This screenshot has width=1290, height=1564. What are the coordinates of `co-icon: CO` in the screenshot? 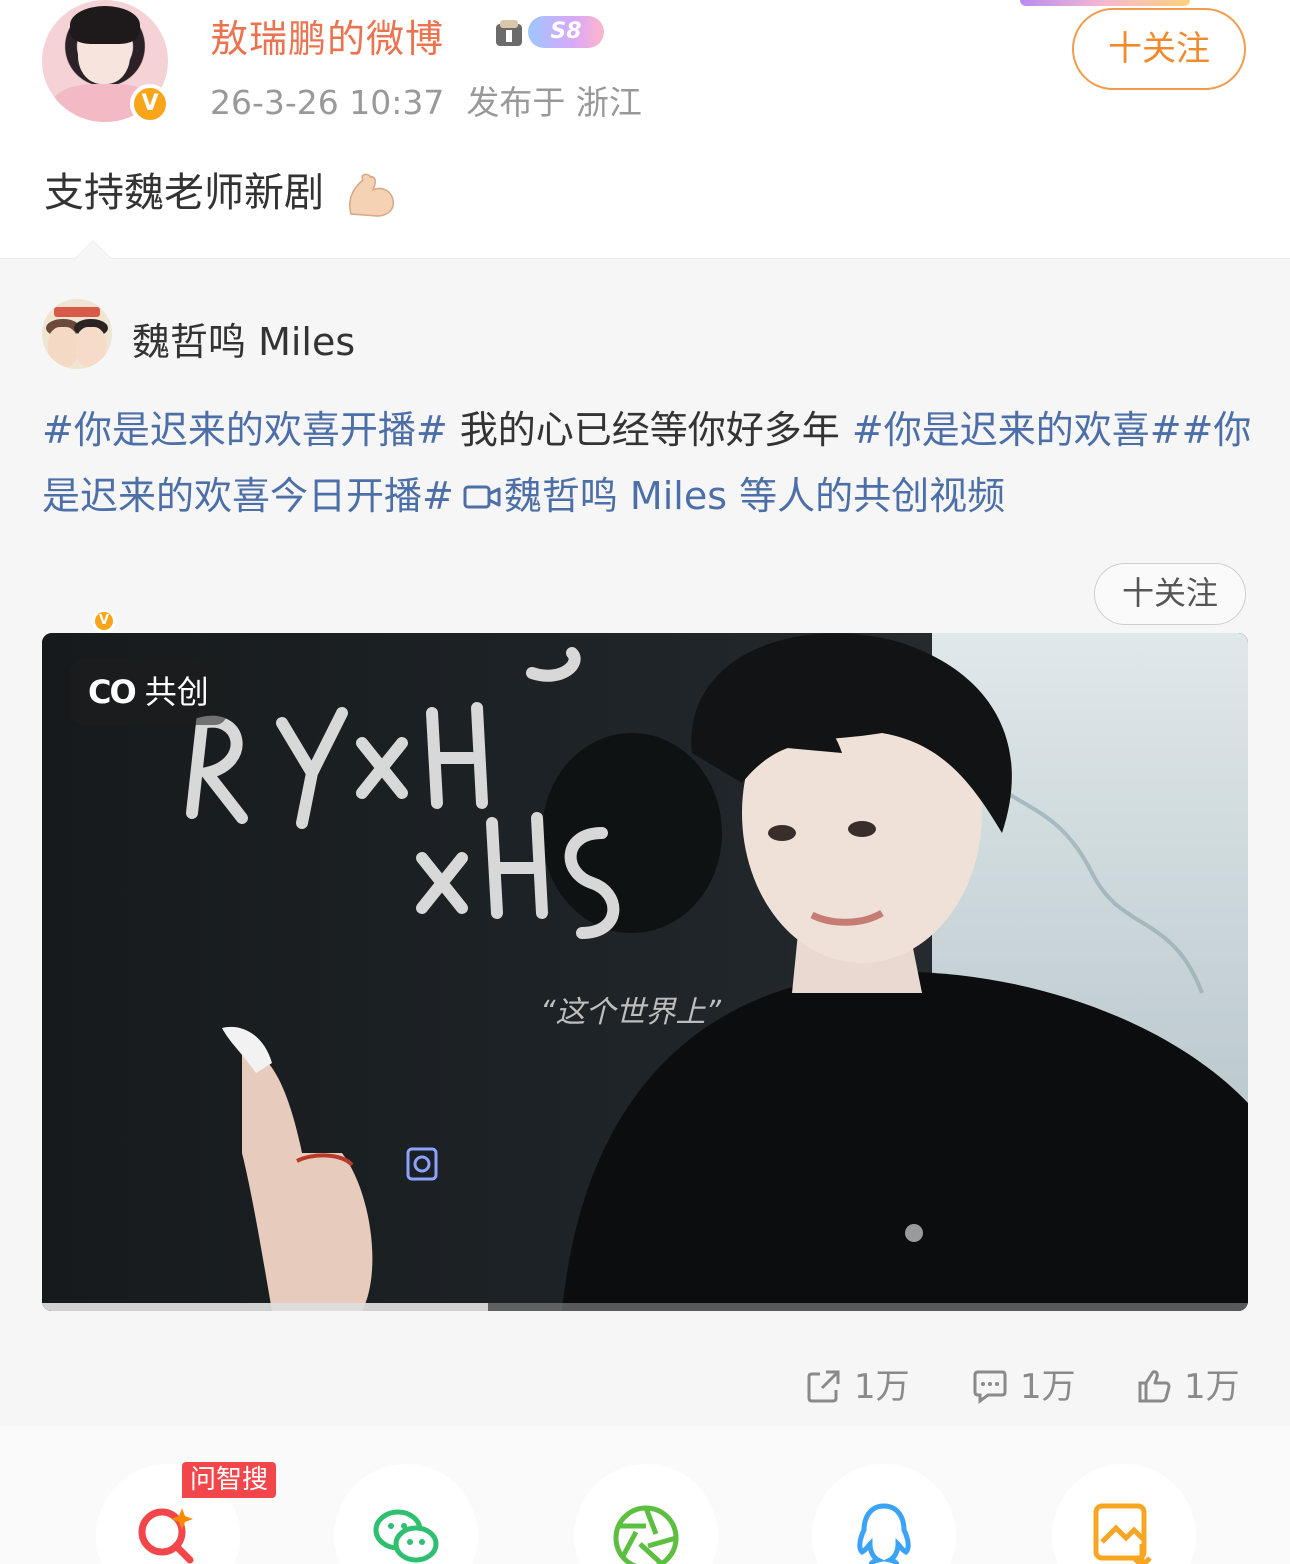 It's located at (112, 692).